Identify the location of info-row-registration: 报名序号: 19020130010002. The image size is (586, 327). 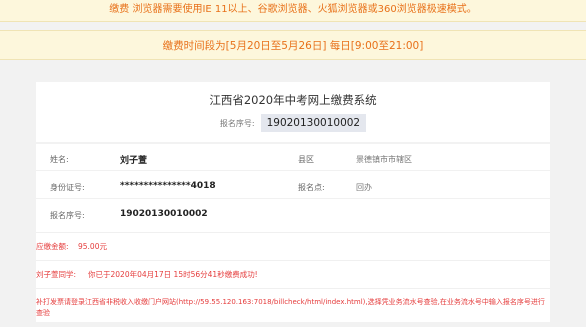
(293, 216).